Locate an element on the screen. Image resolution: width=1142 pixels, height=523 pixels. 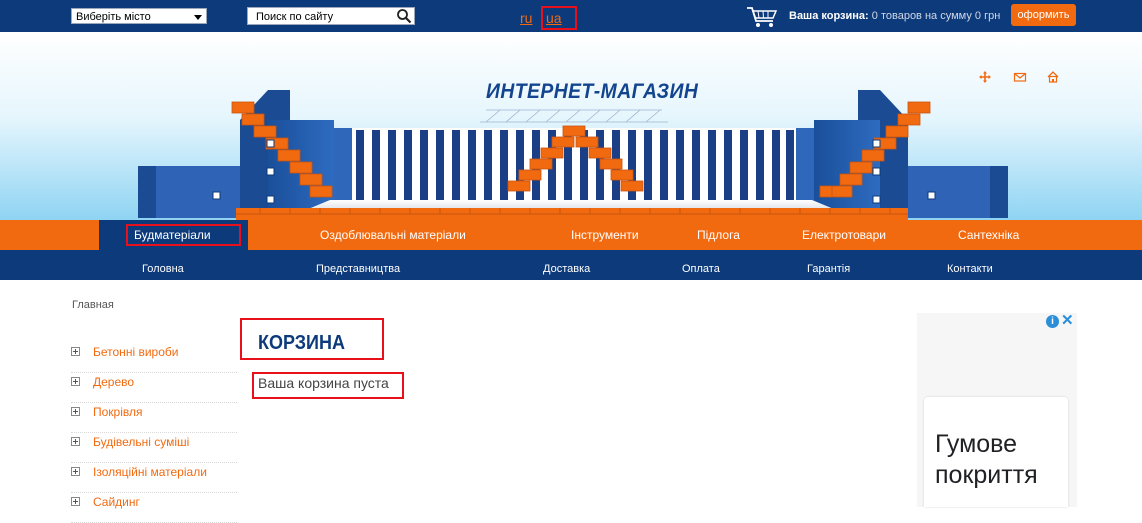
close-icon: ✕ is located at coordinates (1068, 321).